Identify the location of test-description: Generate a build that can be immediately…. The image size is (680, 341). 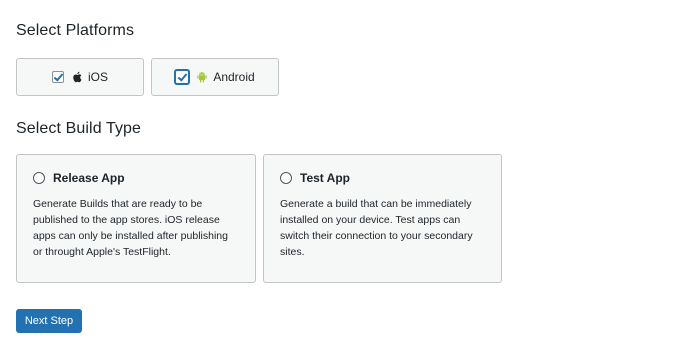
(376, 228).